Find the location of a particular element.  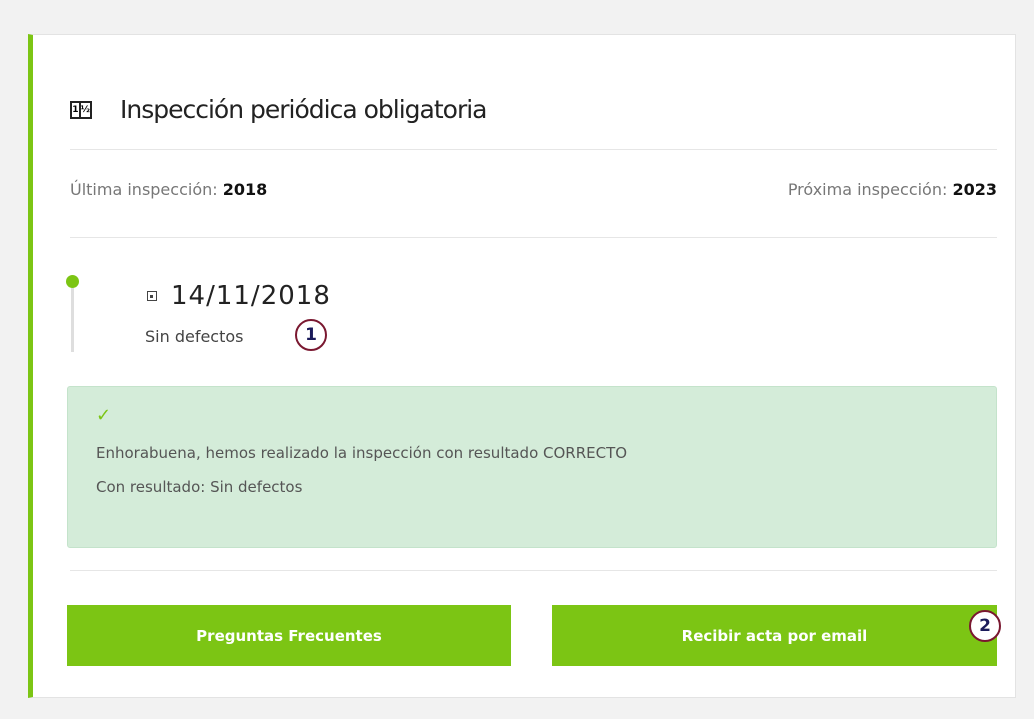

alert-result: Con resultado: Sin defectos is located at coordinates (199, 487).